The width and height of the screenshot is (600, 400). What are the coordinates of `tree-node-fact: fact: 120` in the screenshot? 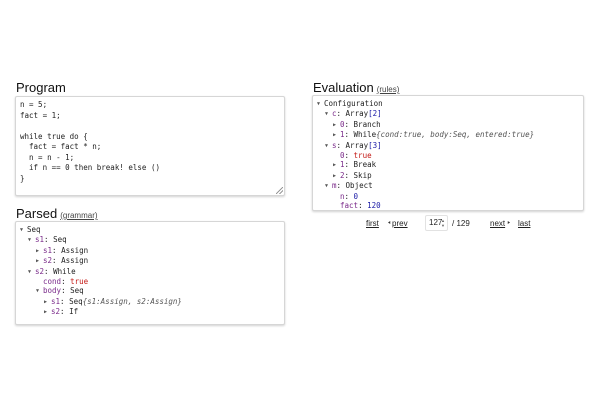 It's located at (360, 206).